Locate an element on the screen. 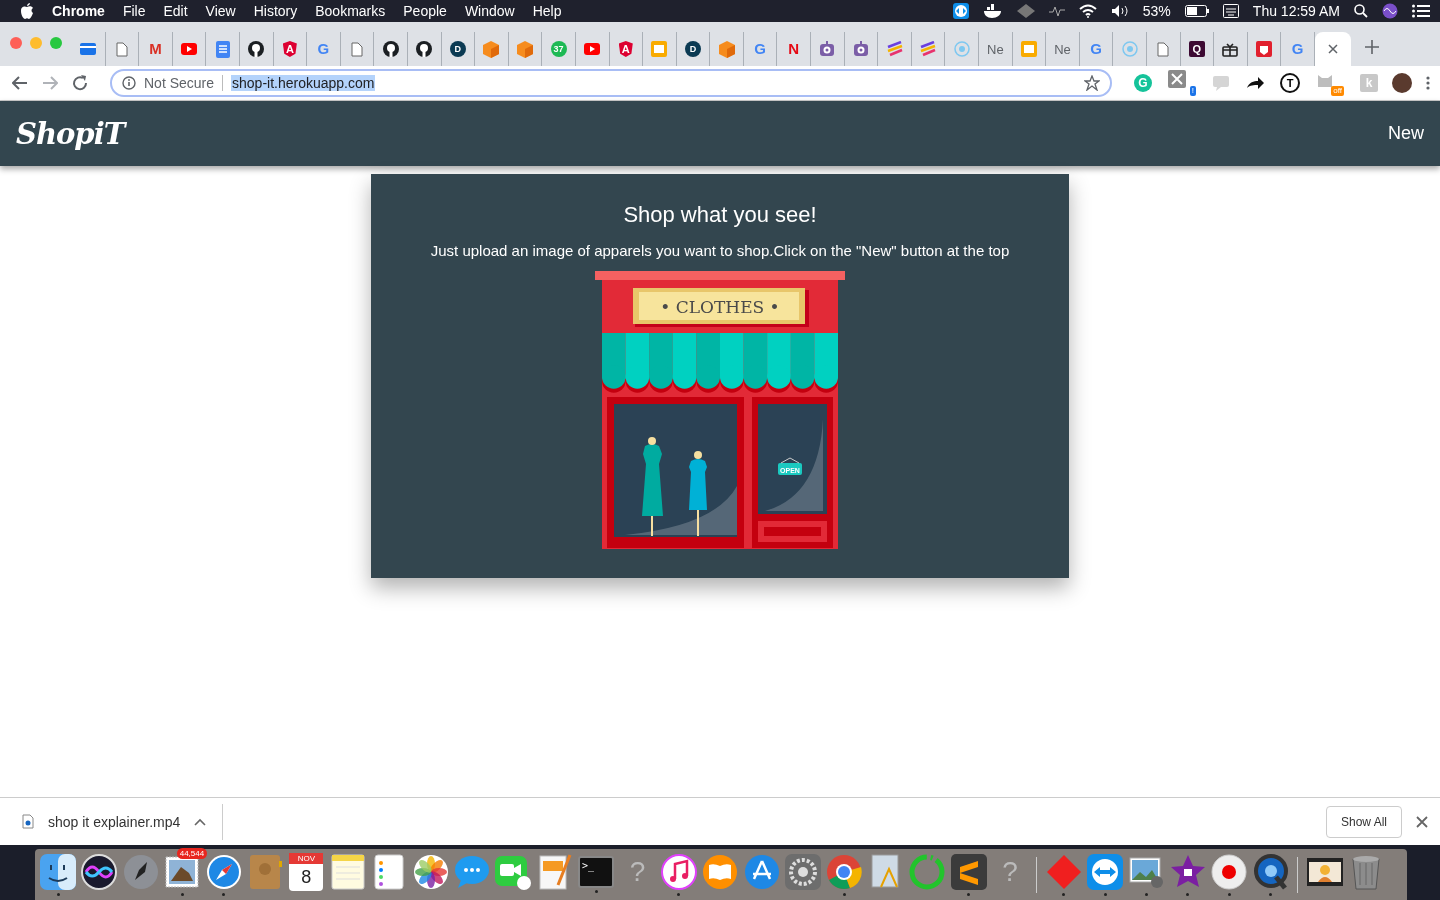 The image size is (1440, 900). menu-item: Bookmarks is located at coordinates (350, 11).